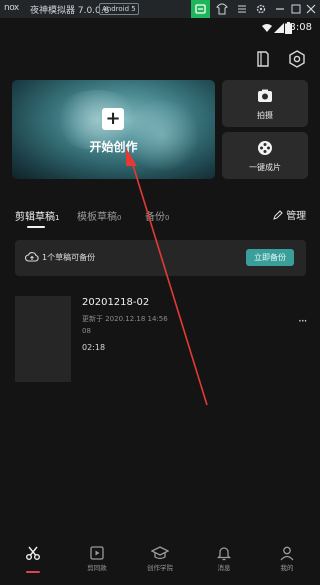 This screenshot has height=585, width=320. What do you see at coordinates (224, 554) in the screenshot?
I see `bell-icon` at bounding box center [224, 554].